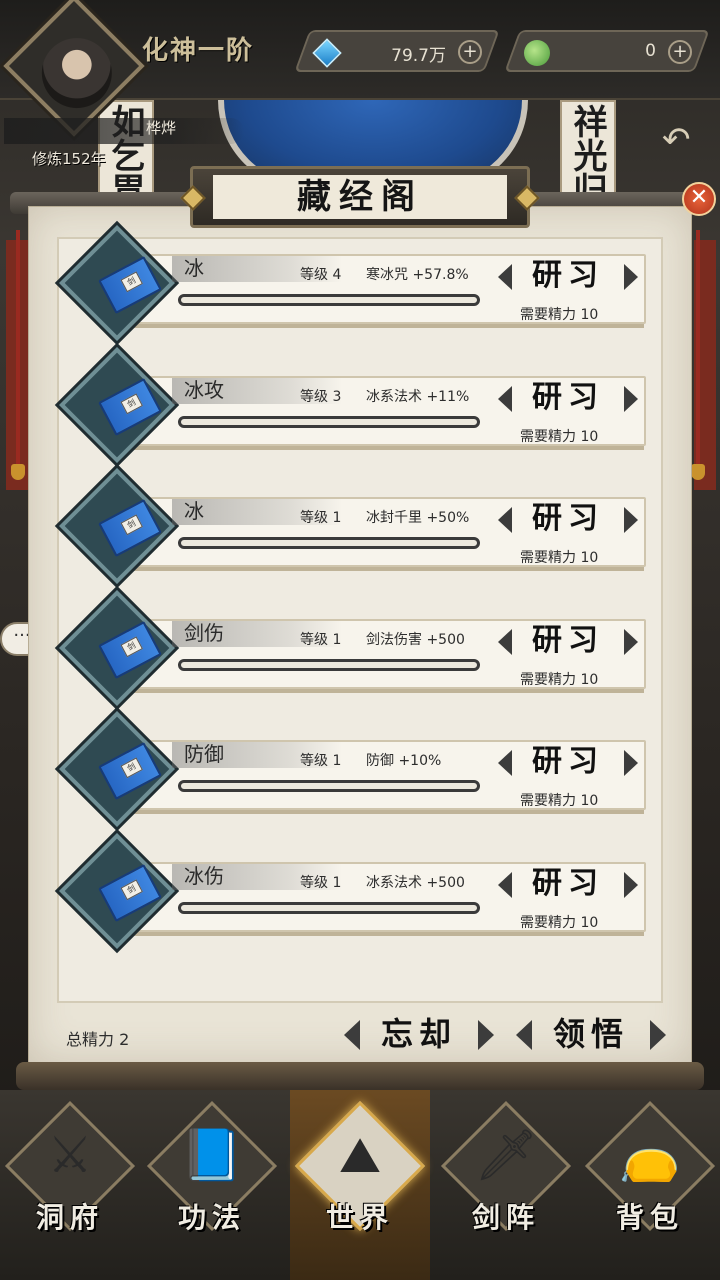  What do you see at coordinates (124, 131) in the screenshot?
I see `name-ink-stroke` at bounding box center [124, 131].